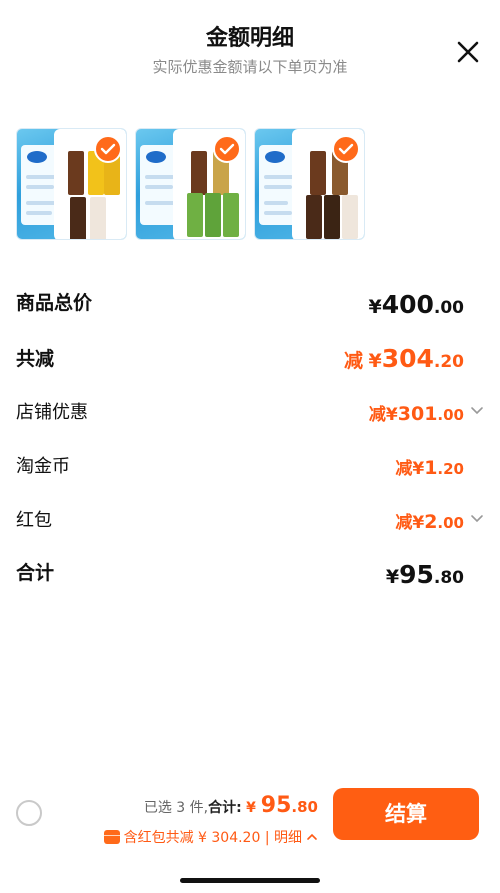 Image resolution: width=500 pixels, height=893 pixels. I want to click on row-value: ¥400.00, so click(416, 304).